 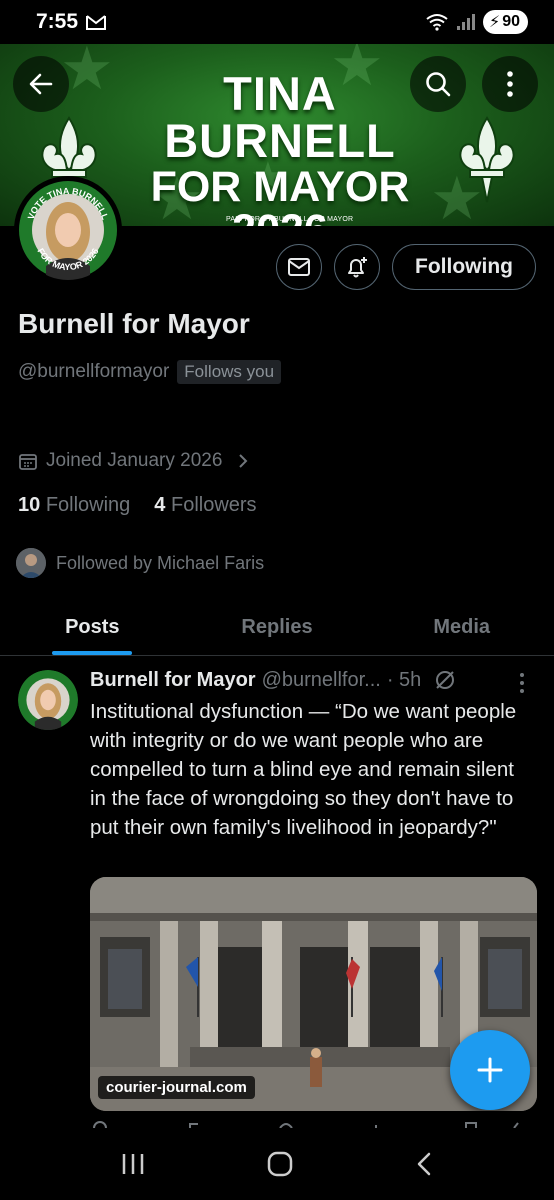 I want to click on tab-media: Media, so click(x=461, y=627).